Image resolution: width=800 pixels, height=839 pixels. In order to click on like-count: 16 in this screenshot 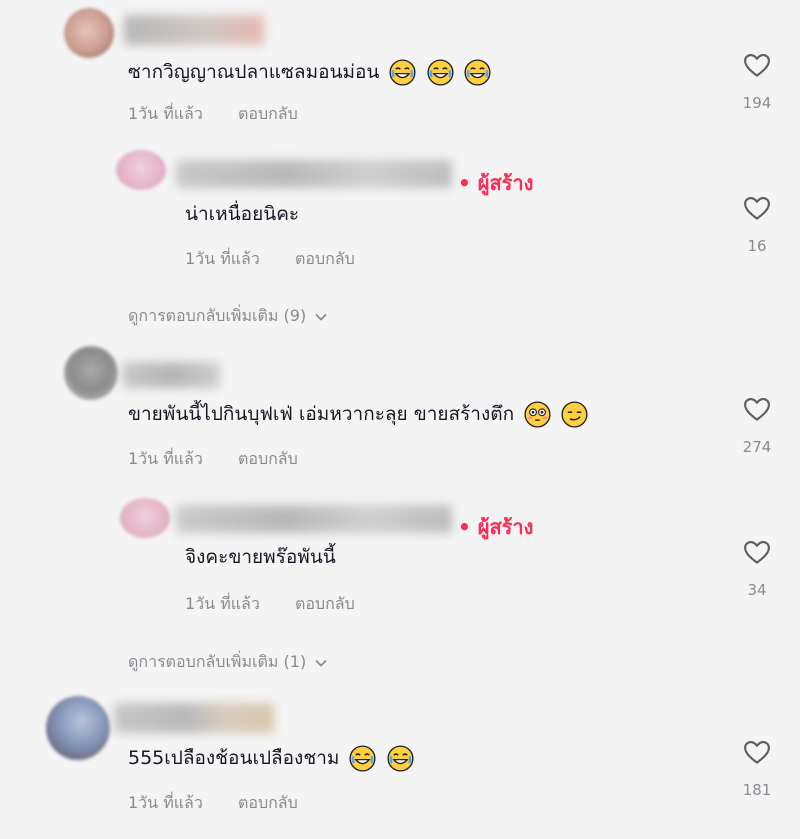, I will do `click(757, 246)`.